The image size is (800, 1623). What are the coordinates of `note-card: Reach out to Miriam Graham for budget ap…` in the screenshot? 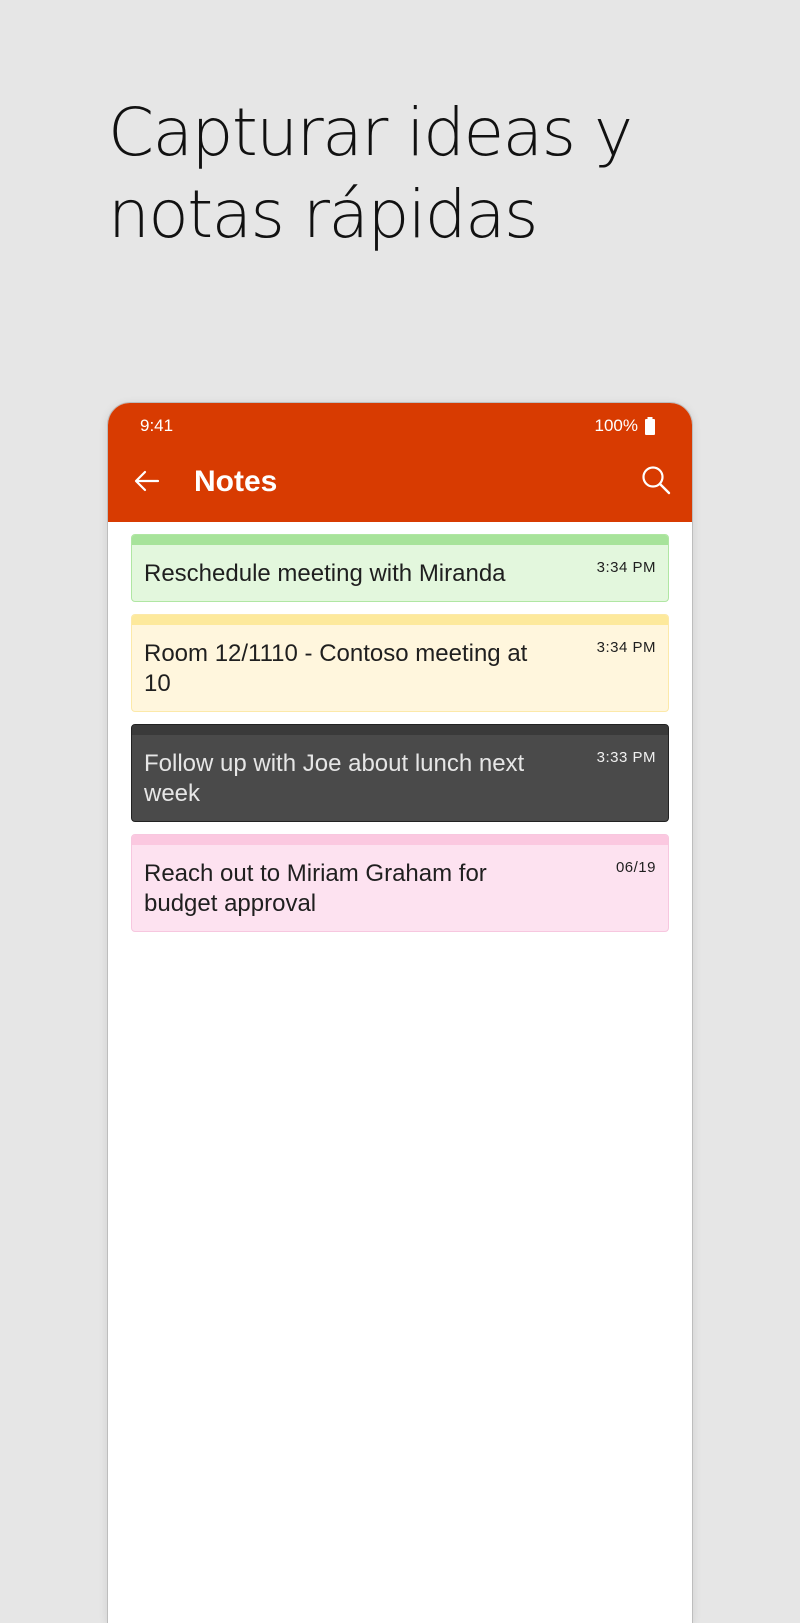 It's located at (400, 883).